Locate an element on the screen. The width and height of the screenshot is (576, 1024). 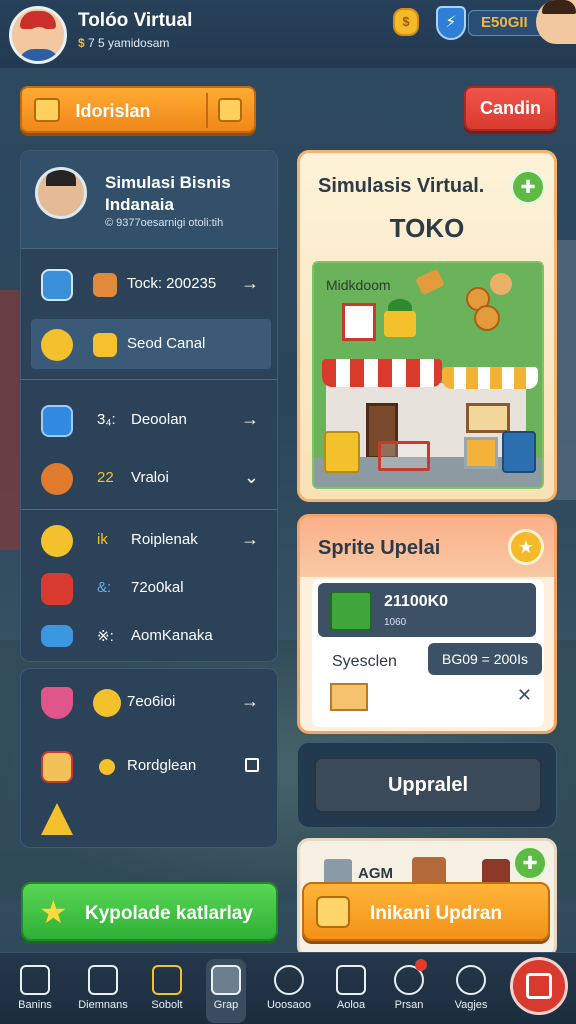
jar-icon is located at coordinates (105, 285).